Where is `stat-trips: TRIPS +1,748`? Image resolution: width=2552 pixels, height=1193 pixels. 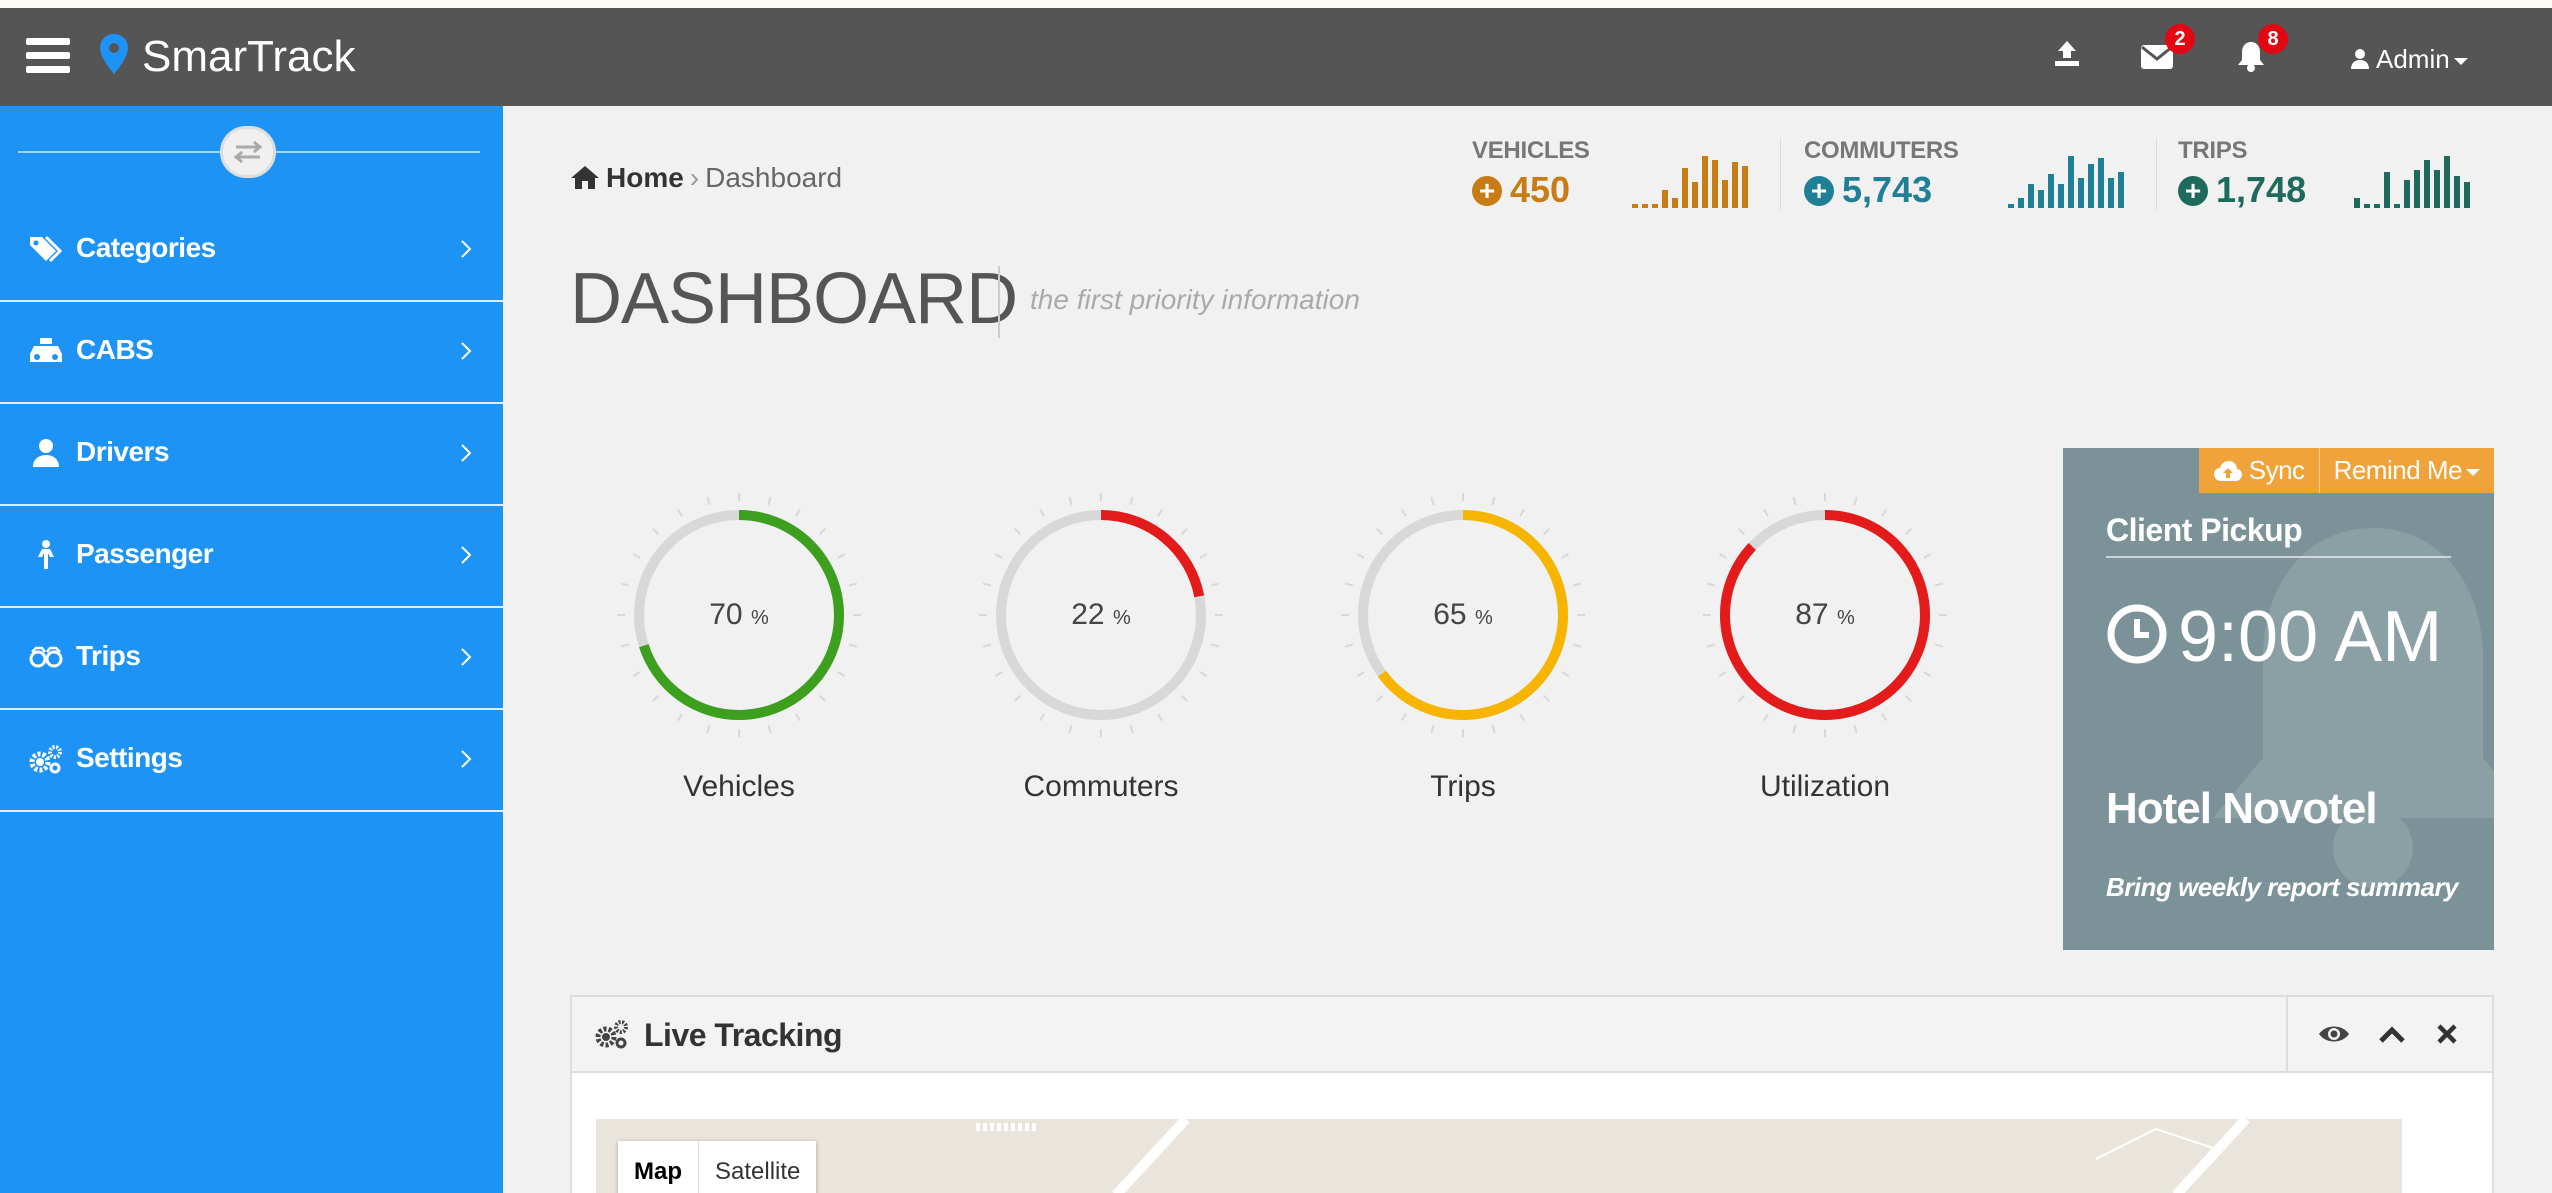 stat-trips: TRIPS +1,748 is located at coordinates (2242, 174).